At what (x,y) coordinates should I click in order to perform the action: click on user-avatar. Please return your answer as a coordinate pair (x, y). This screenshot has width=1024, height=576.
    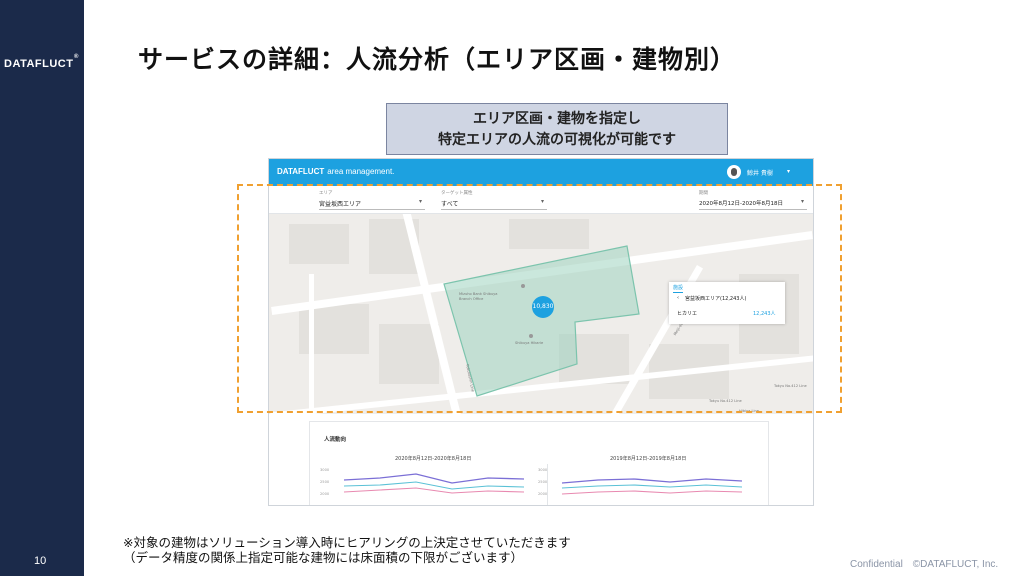
    Looking at the image, I should click on (734, 172).